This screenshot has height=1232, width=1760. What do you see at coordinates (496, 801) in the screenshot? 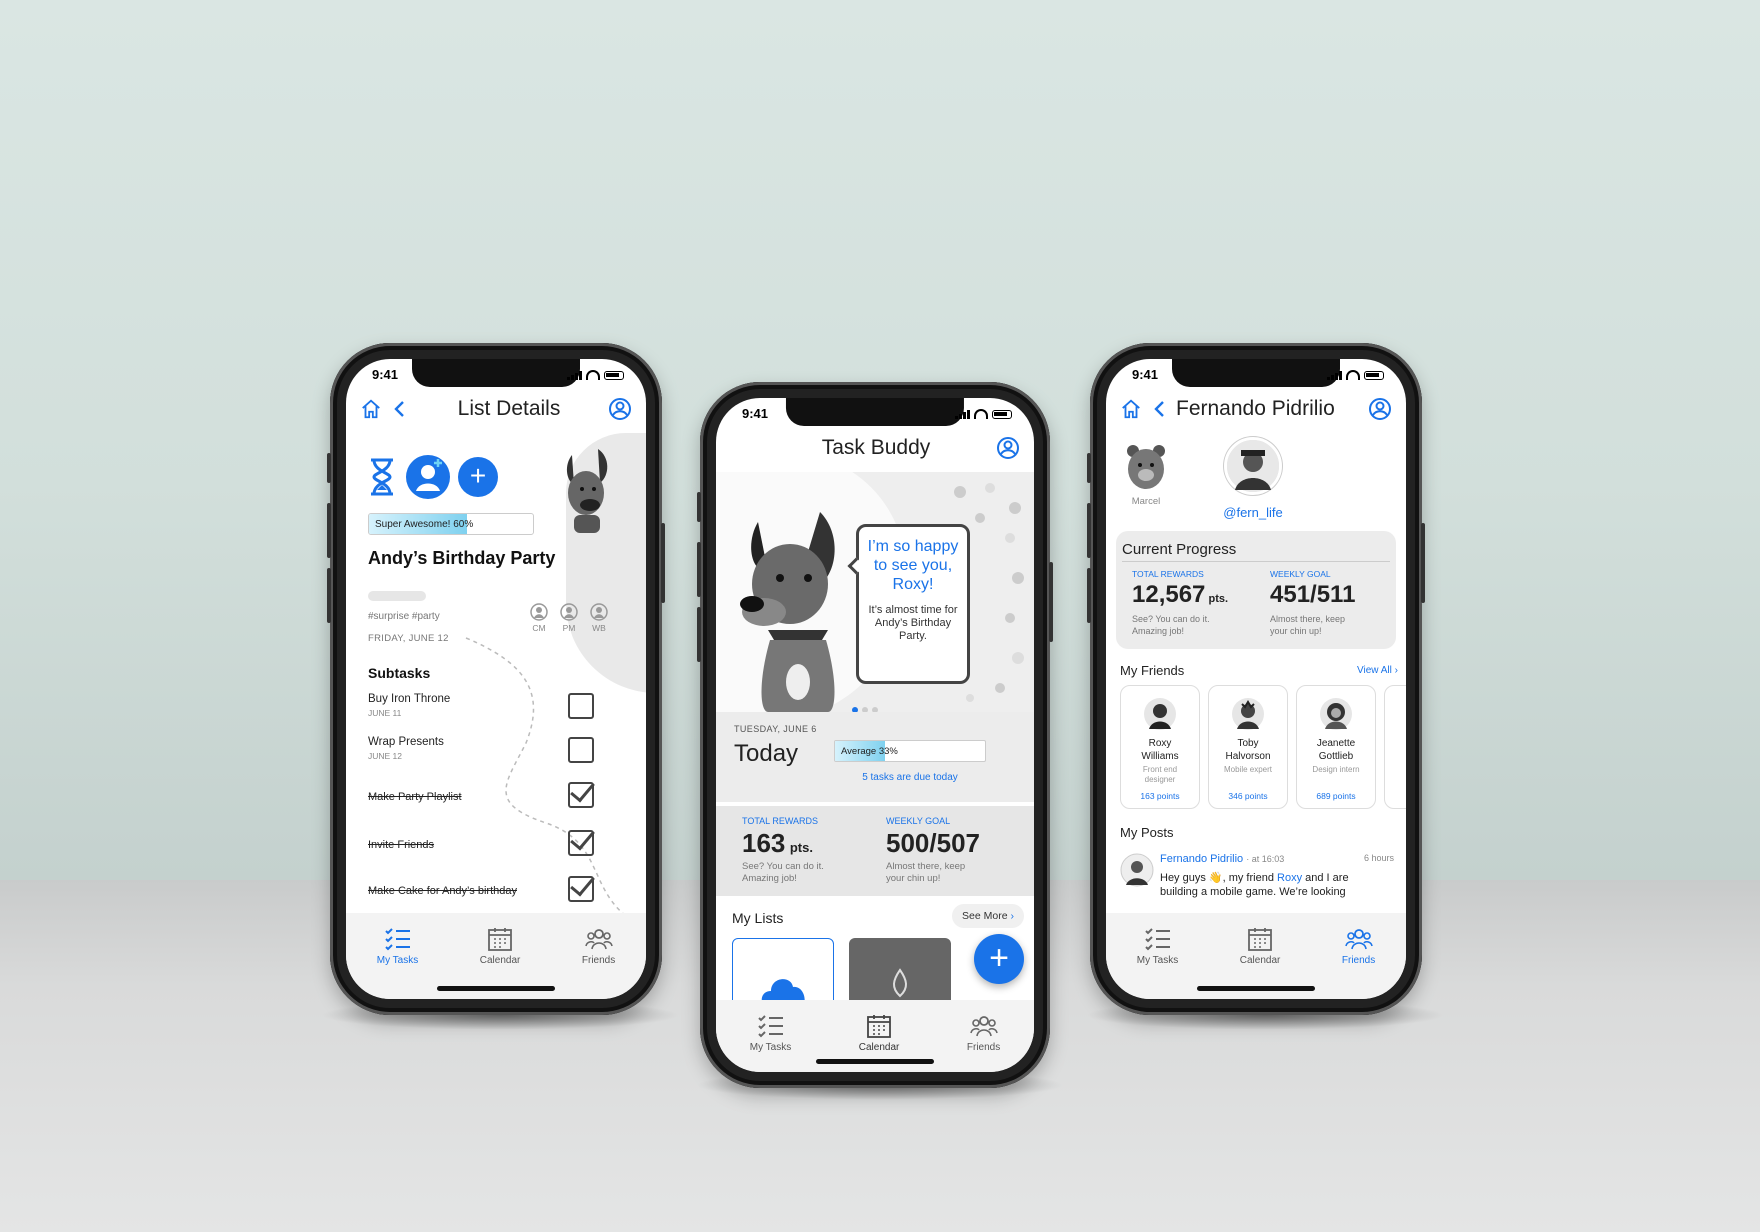
I see `subtask-item: Make Party Playlist` at bounding box center [496, 801].